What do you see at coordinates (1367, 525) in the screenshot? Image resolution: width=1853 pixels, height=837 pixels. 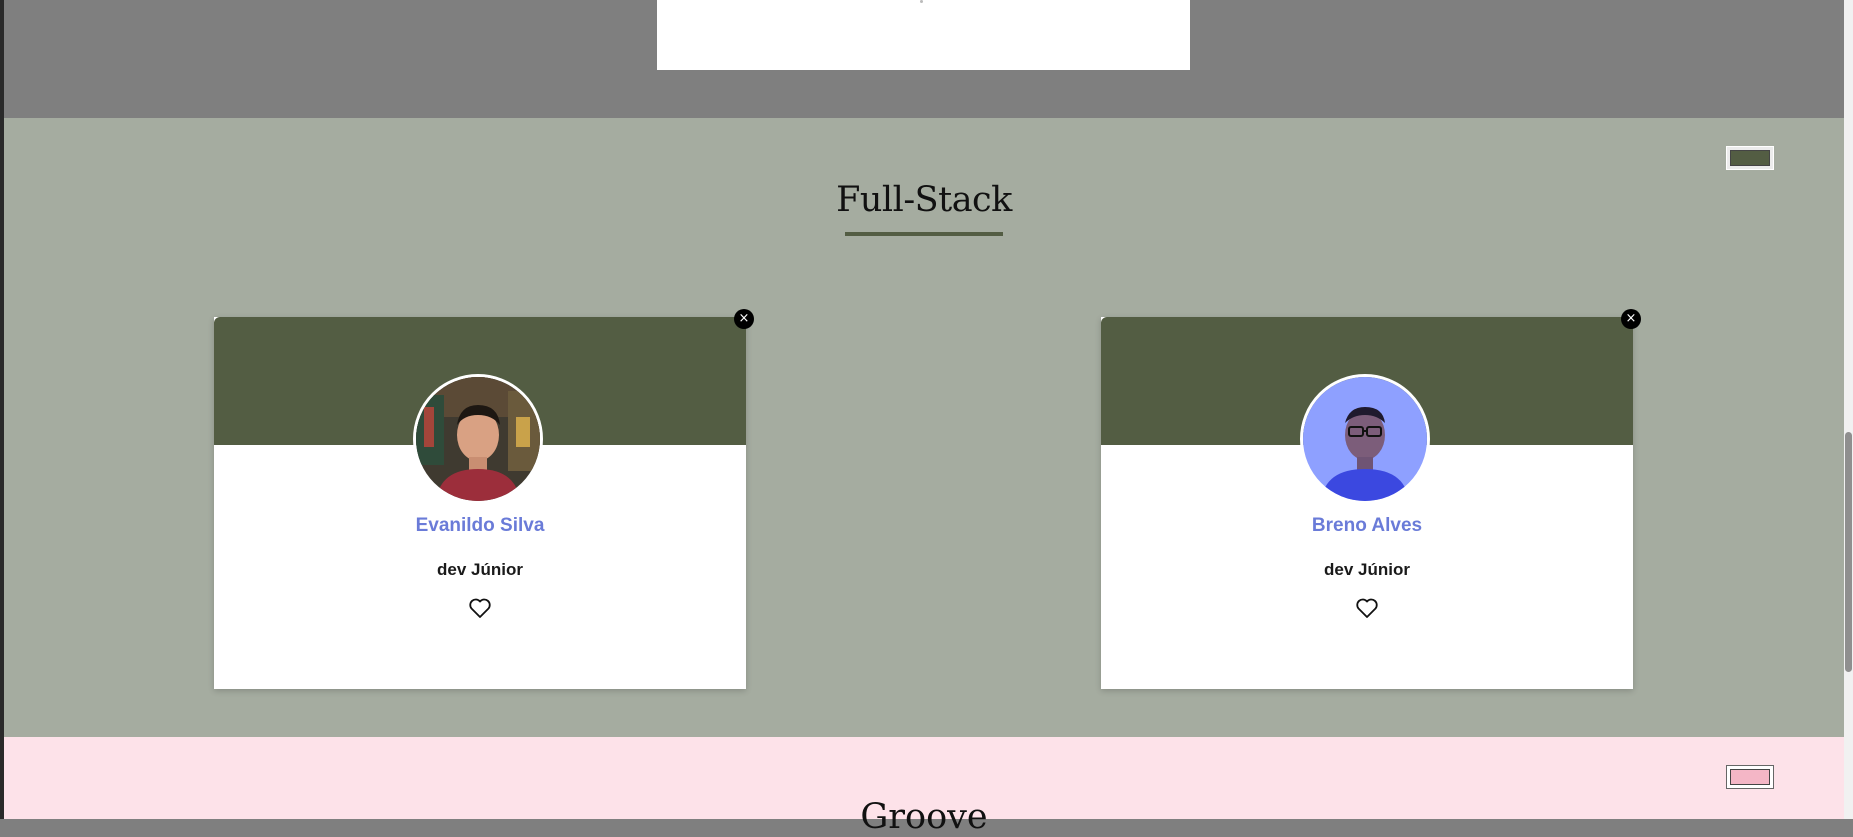 I see `card-name: Breno Alves` at bounding box center [1367, 525].